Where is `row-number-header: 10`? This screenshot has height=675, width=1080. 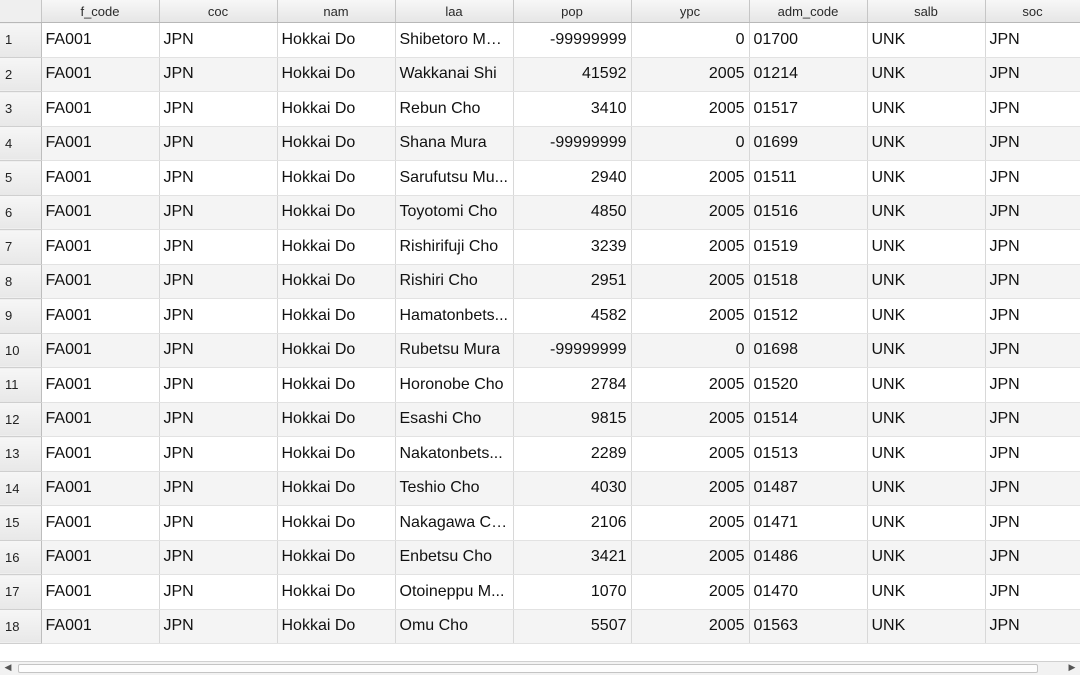 row-number-header: 10 is located at coordinates (21, 350).